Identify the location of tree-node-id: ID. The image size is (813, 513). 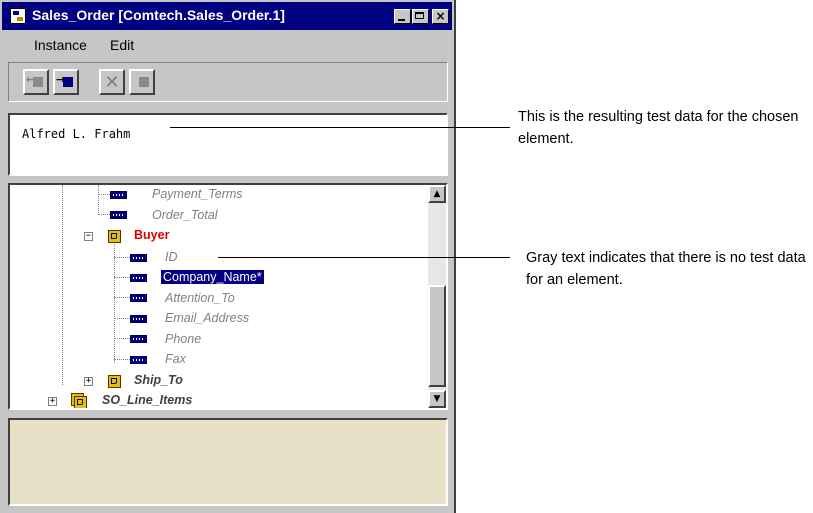
(171, 257).